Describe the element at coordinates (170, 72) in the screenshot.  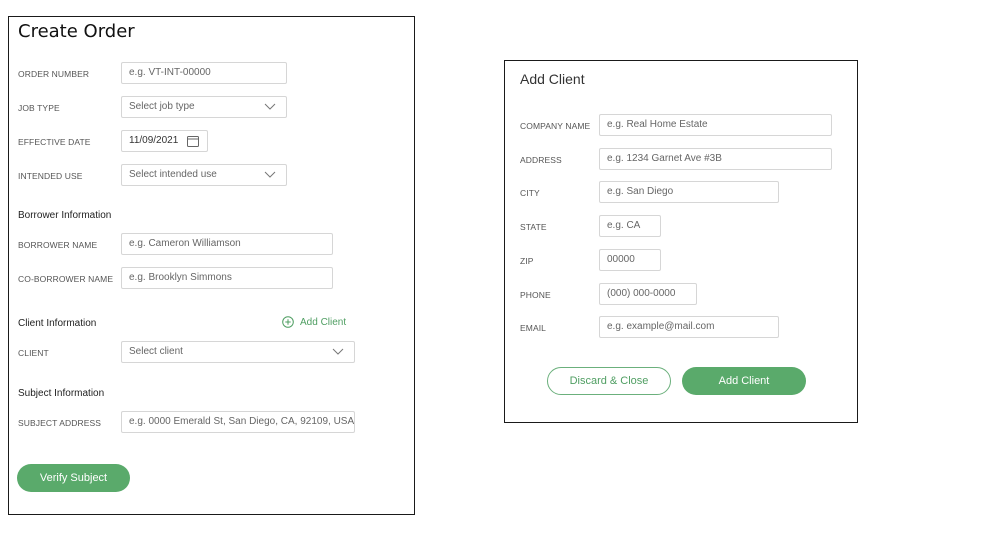
I see `order-number-placeholder: e.g. VT-INT-00000` at that location.